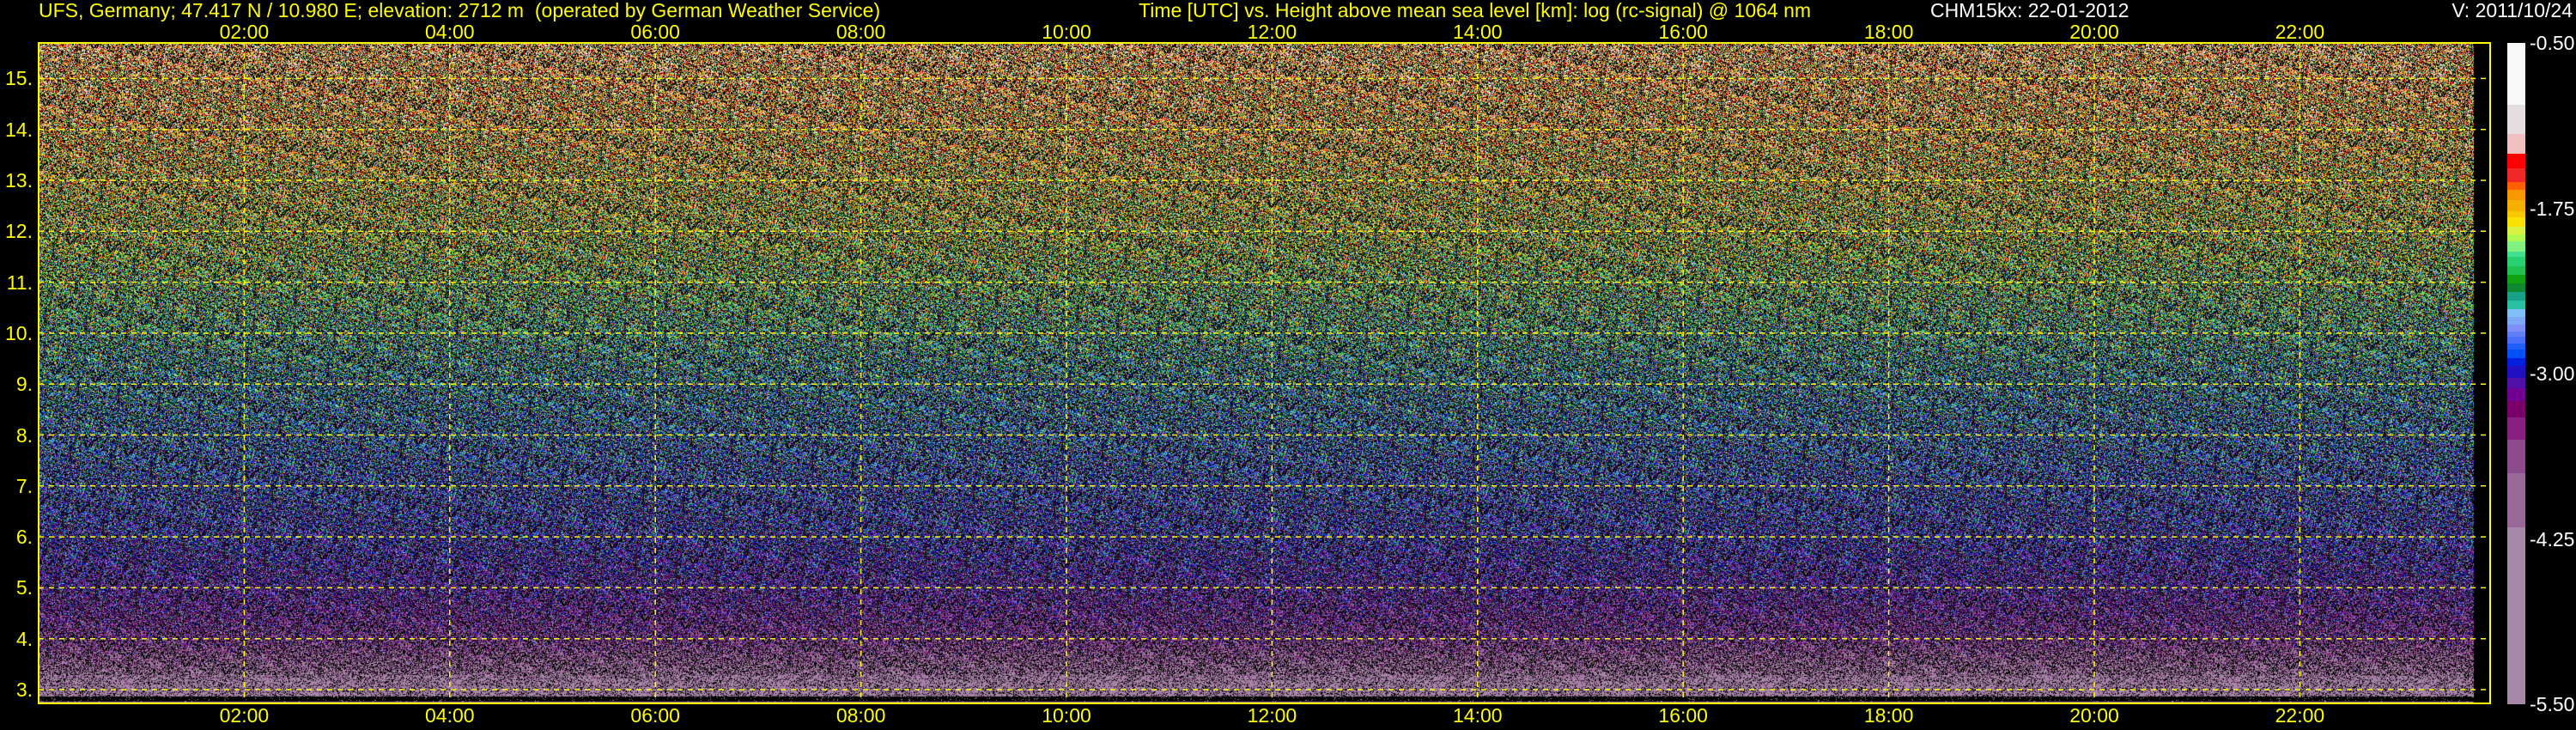 Image resolution: width=2576 pixels, height=730 pixels. What do you see at coordinates (244, 32) in the screenshot?
I see `x-tick-label-top: 02:00` at bounding box center [244, 32].